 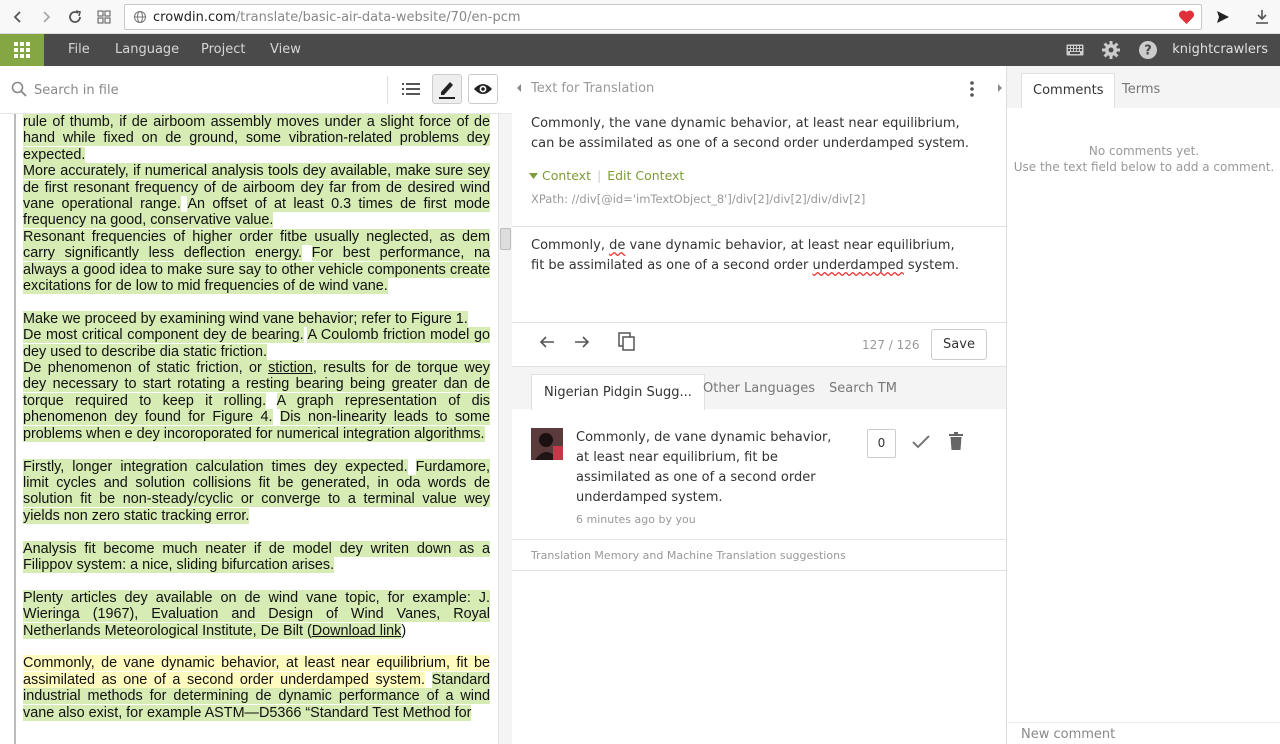 I want to click on editor-title: Text for Translation, so click(x=593, y=88).